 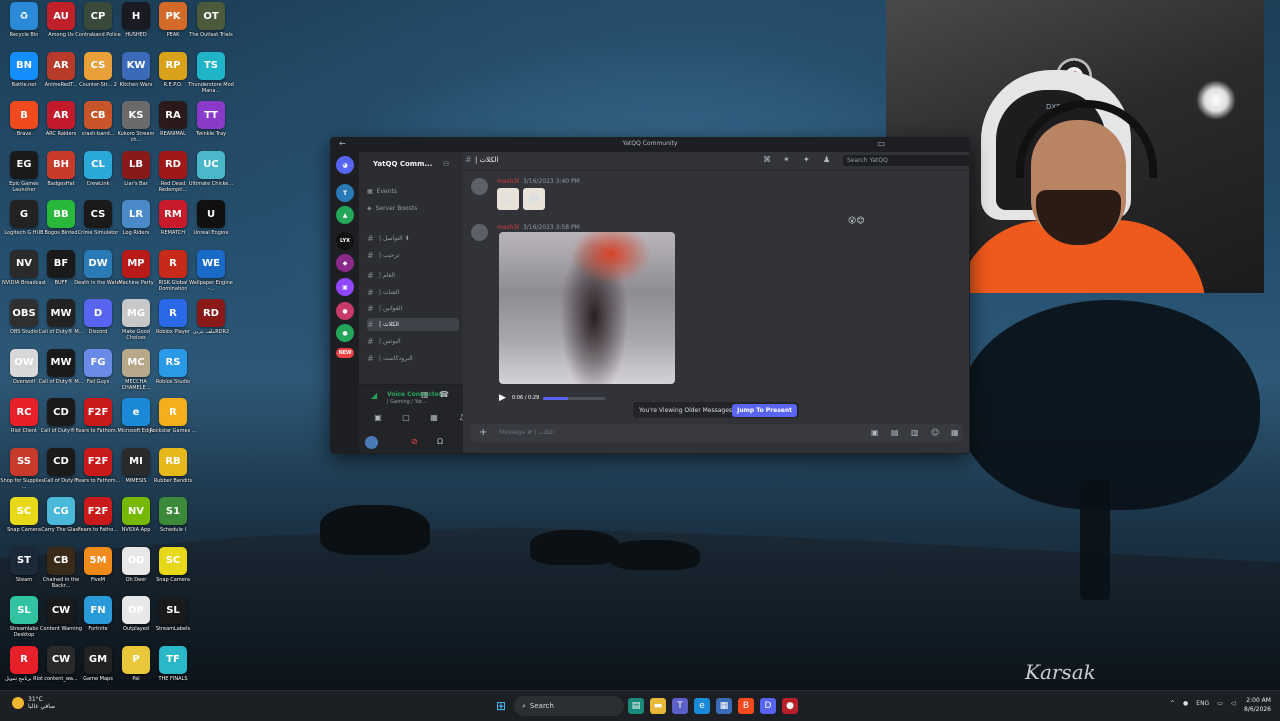 What do you see at coordinates (906, 160) in the screenshot?
I see `search-input: Search YatQQ` at bounding box center [906, 160].